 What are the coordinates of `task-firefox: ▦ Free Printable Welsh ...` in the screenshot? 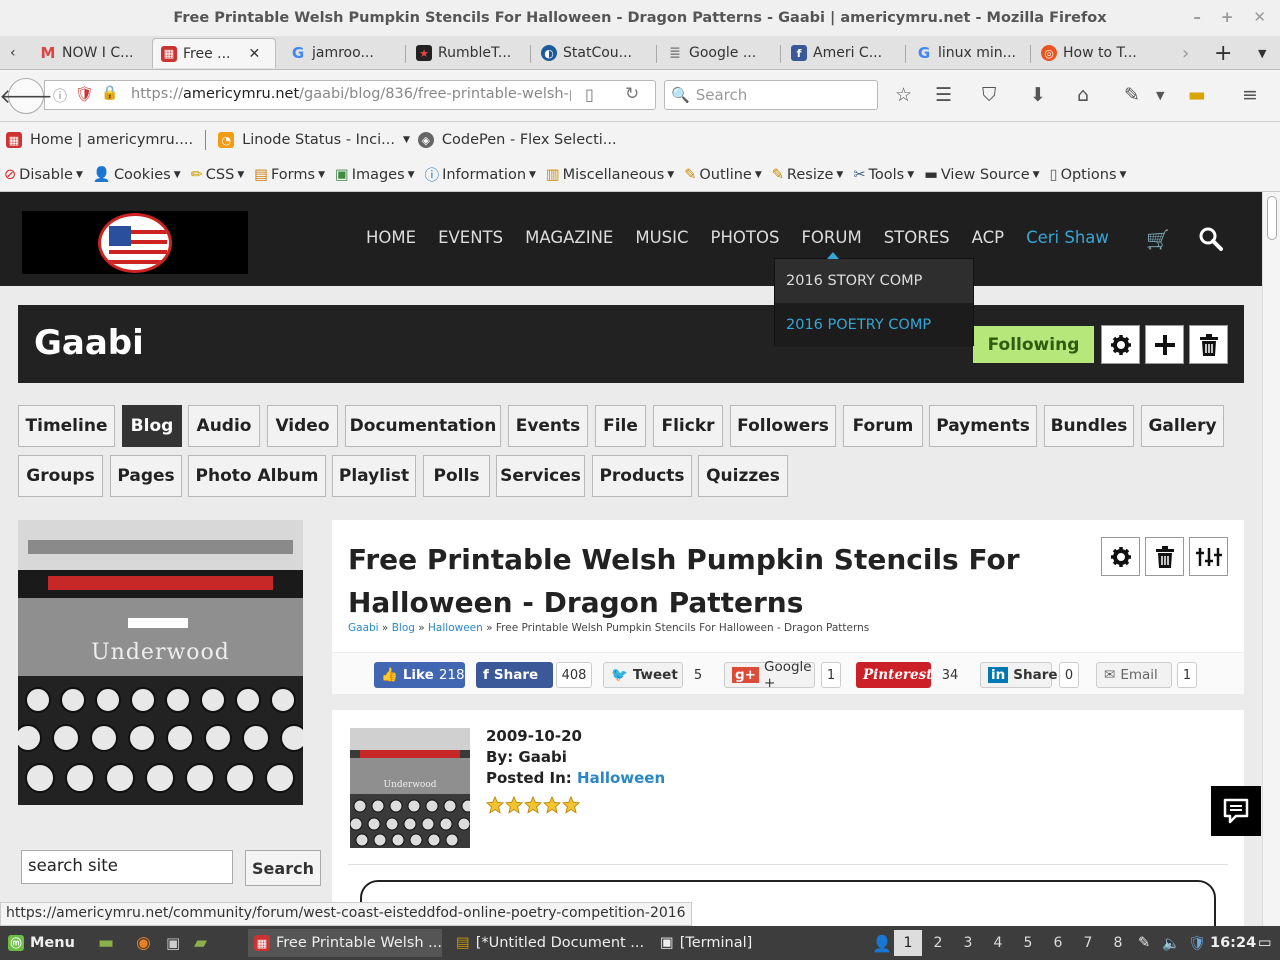 It's located at (345, 943).